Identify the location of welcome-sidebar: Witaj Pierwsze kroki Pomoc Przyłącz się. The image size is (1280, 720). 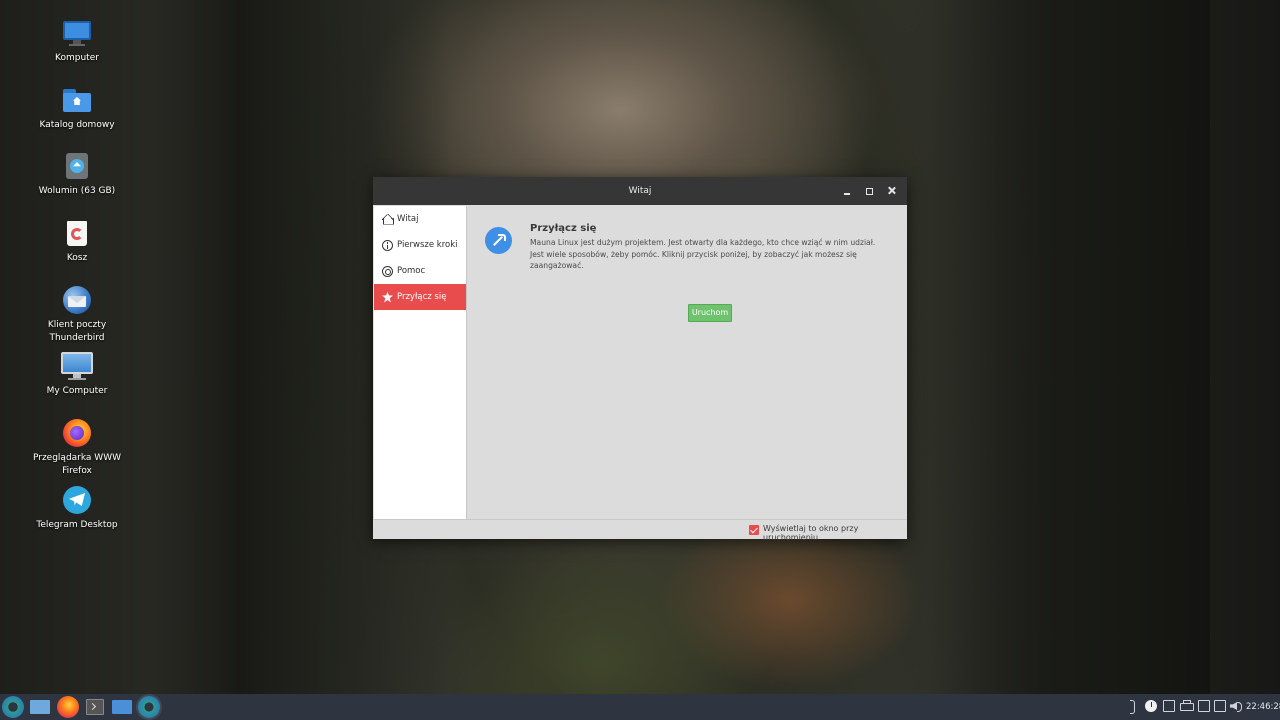
(420, 362).